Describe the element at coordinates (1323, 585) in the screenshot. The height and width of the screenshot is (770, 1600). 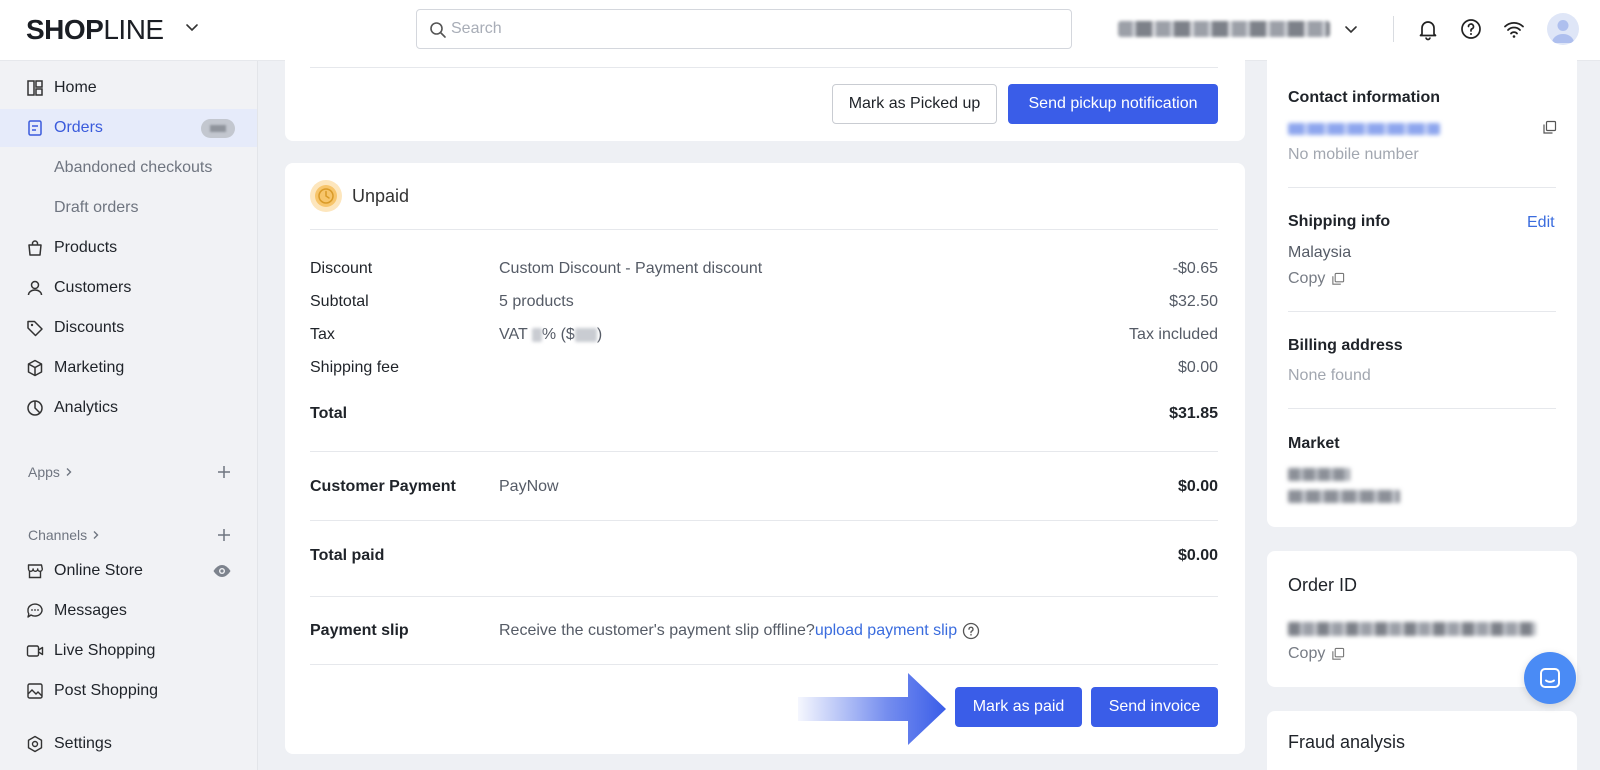
I see `order-id-title: Order ID` at that location.